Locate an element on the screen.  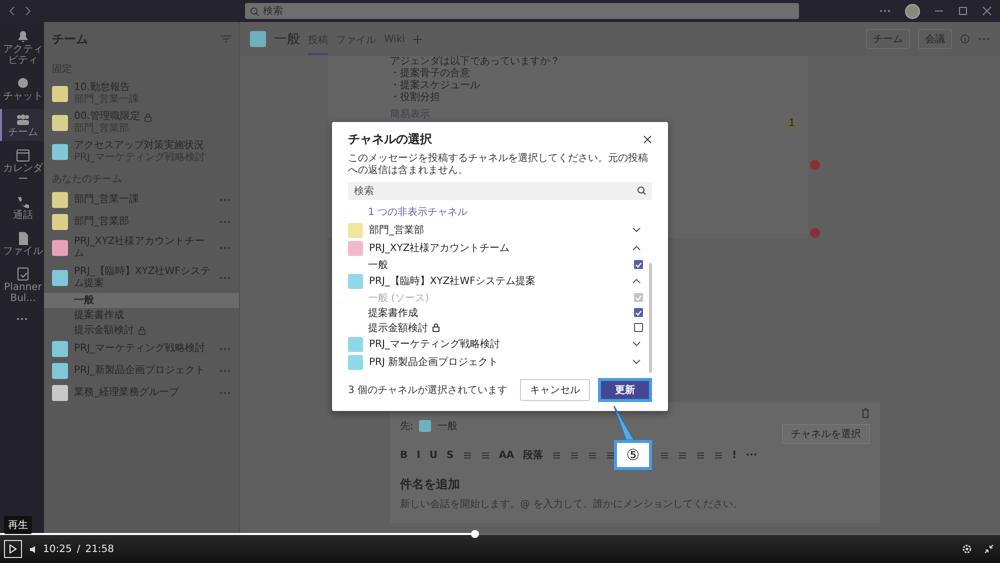
format-button: I is located at coordinates (418, 455).